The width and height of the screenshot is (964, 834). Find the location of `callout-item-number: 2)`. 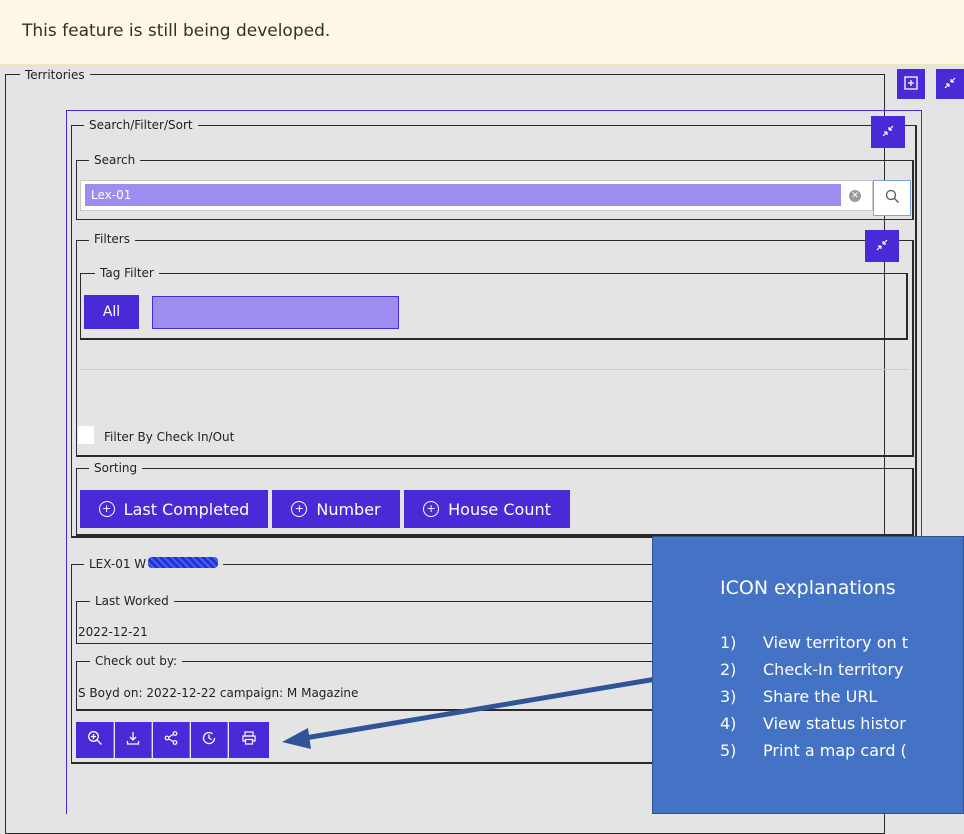

callout-item-number: 2) is located at coordinates (728, 669).